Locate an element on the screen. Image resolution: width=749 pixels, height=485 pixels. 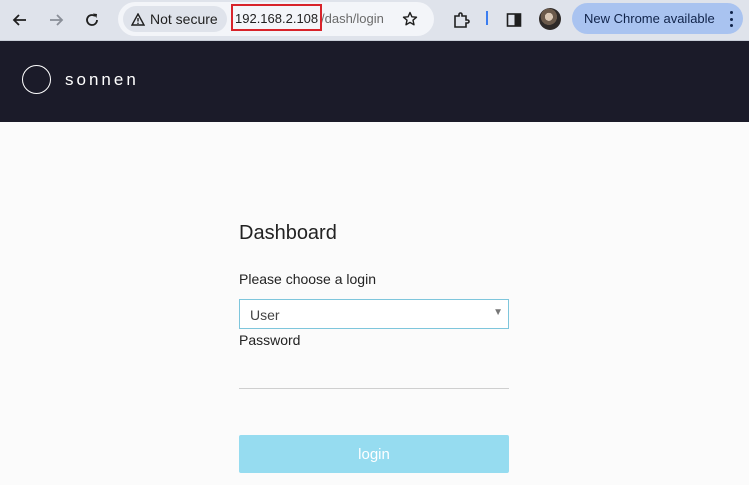
forward-button is located at coordinates (56, 20).